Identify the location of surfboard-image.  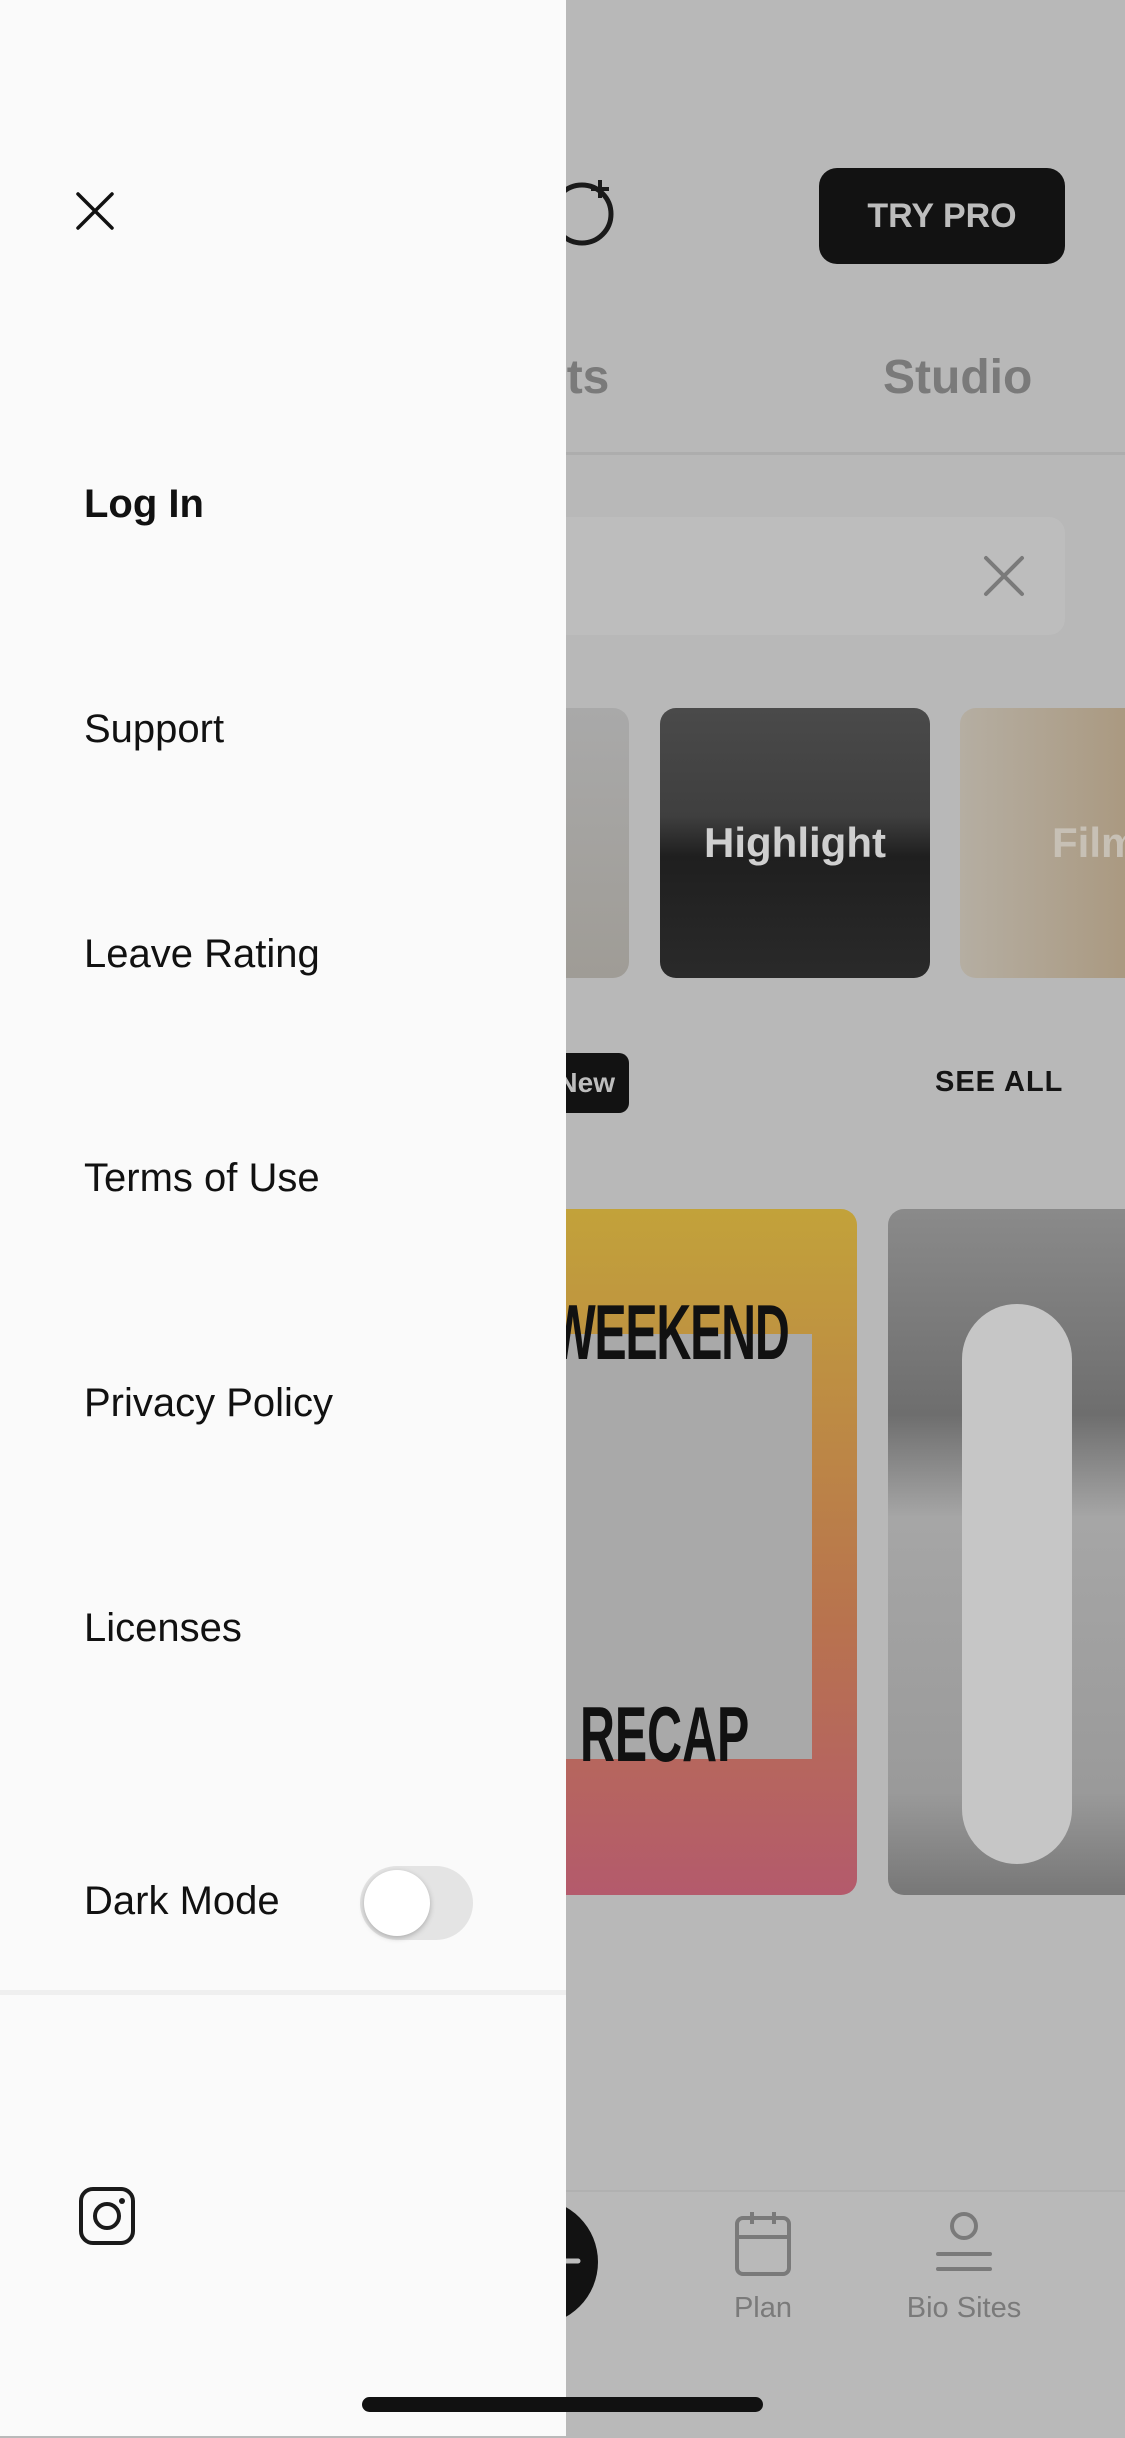
(1017, 1584).